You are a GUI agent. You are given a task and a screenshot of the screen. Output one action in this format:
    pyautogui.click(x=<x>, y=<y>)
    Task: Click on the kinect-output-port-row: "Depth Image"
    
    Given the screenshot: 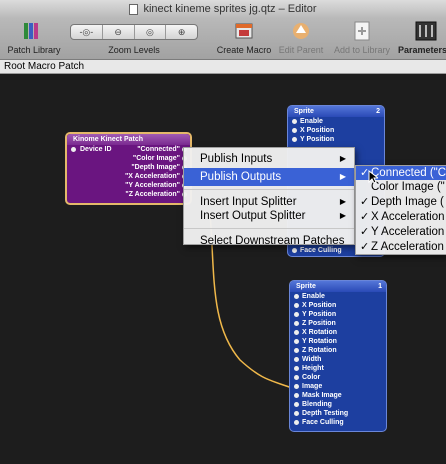 What is the action you would take?
    pyautogui.click(x=128, y=167)
    